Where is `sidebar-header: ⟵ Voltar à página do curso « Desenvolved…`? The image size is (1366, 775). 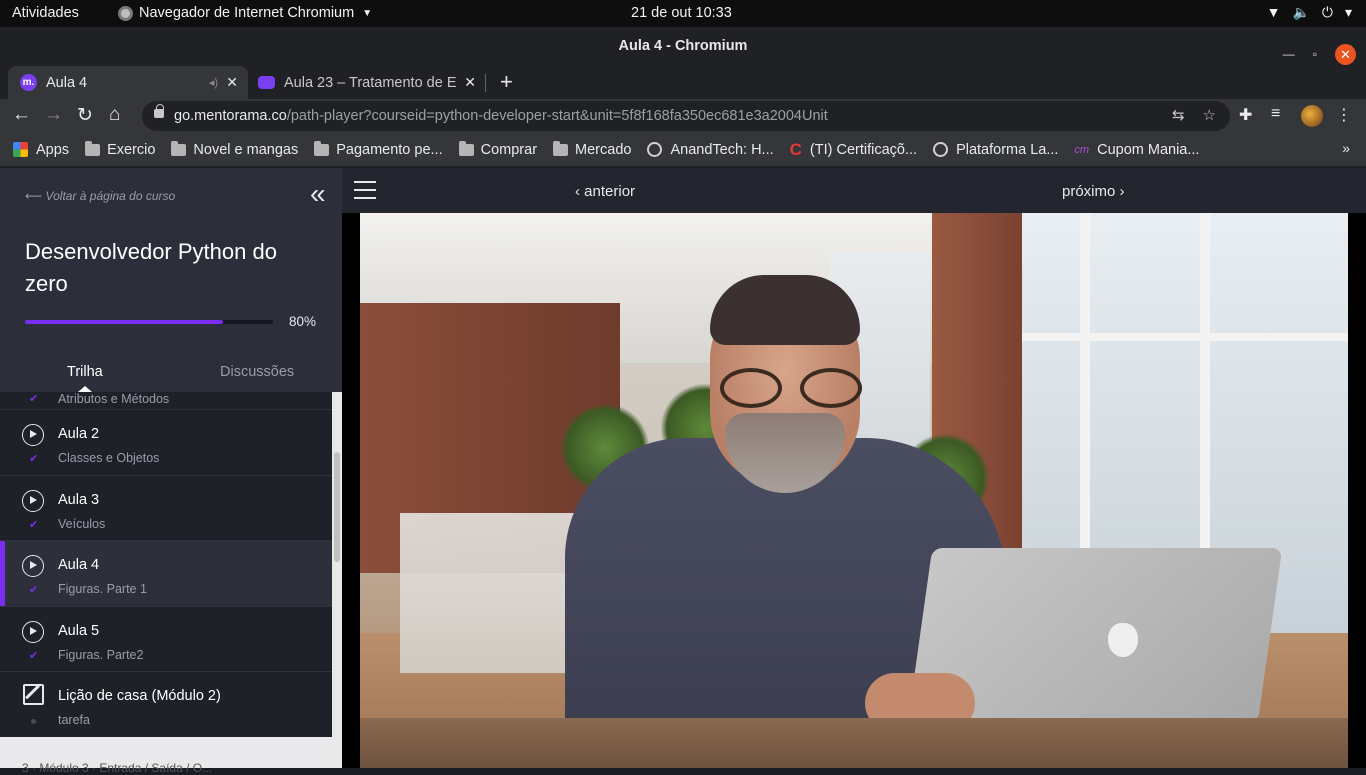
sidebar-header: ⟵ Voltar à página do curso « Desenvolved… is located at coordinates (171, 280).